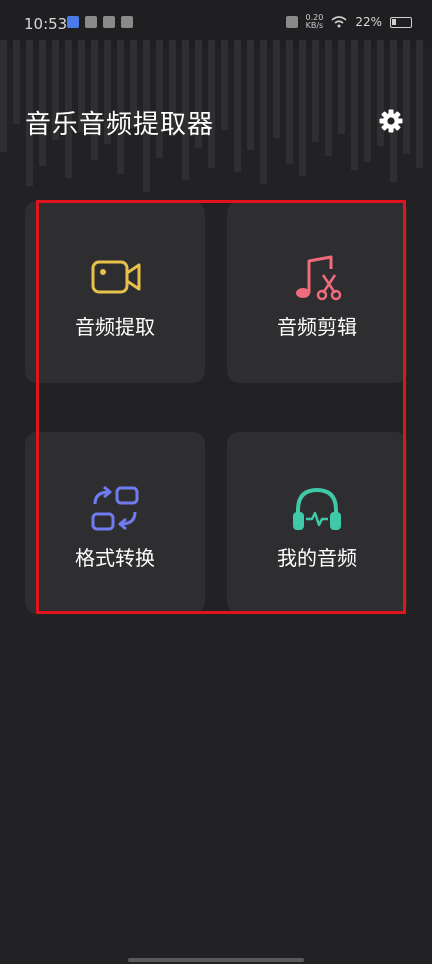 The image size is (432, 964). I want to click on wifi-icon, so click(339, 22).